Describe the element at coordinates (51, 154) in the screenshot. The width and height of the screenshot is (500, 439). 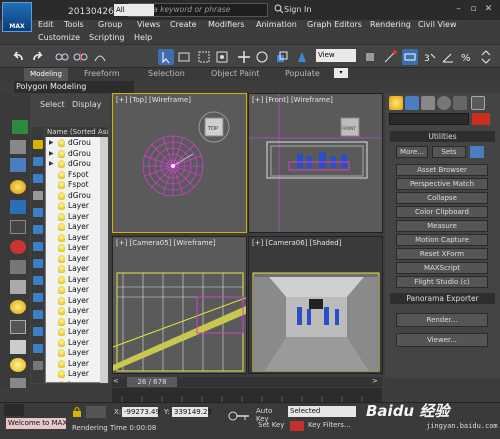
I see `expand-arrow-icon: ▶` at that location.